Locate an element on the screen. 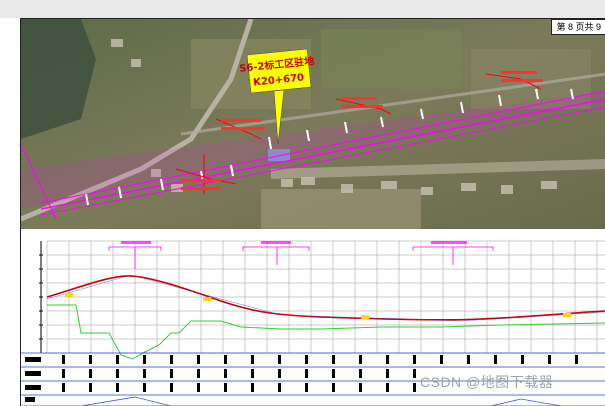 The width and height of the screenshot is (605, 406). top-toolbar-strip is located at coordinates (302, 9).